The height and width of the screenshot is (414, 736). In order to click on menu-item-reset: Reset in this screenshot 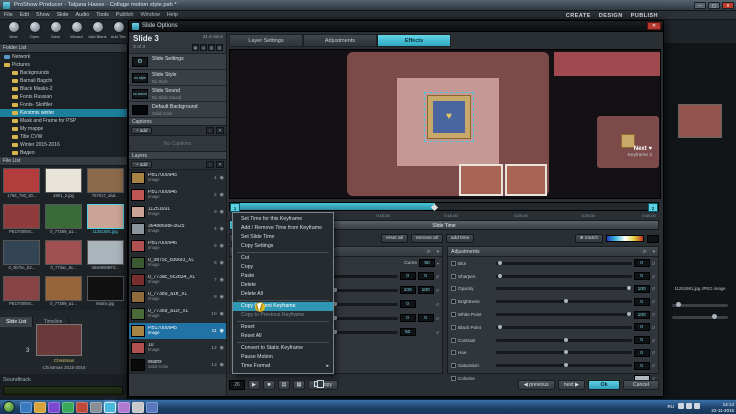, I will do `click(283, 327)`.